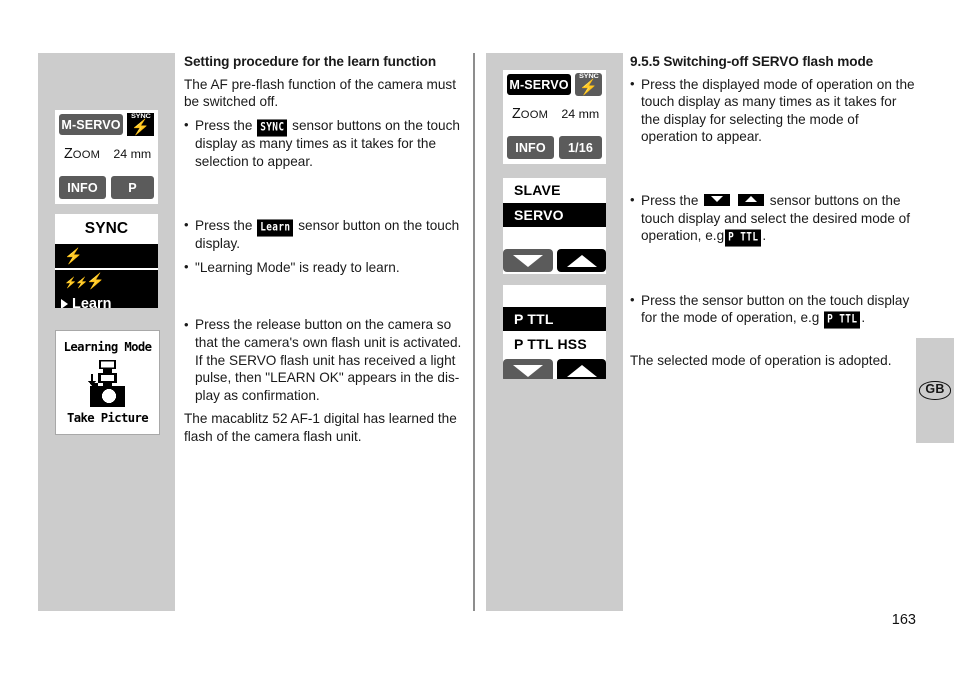 This screenshot has height=675, width=954. I want to click on sync-key-glyph-label: SYNC, so click(272, 128).